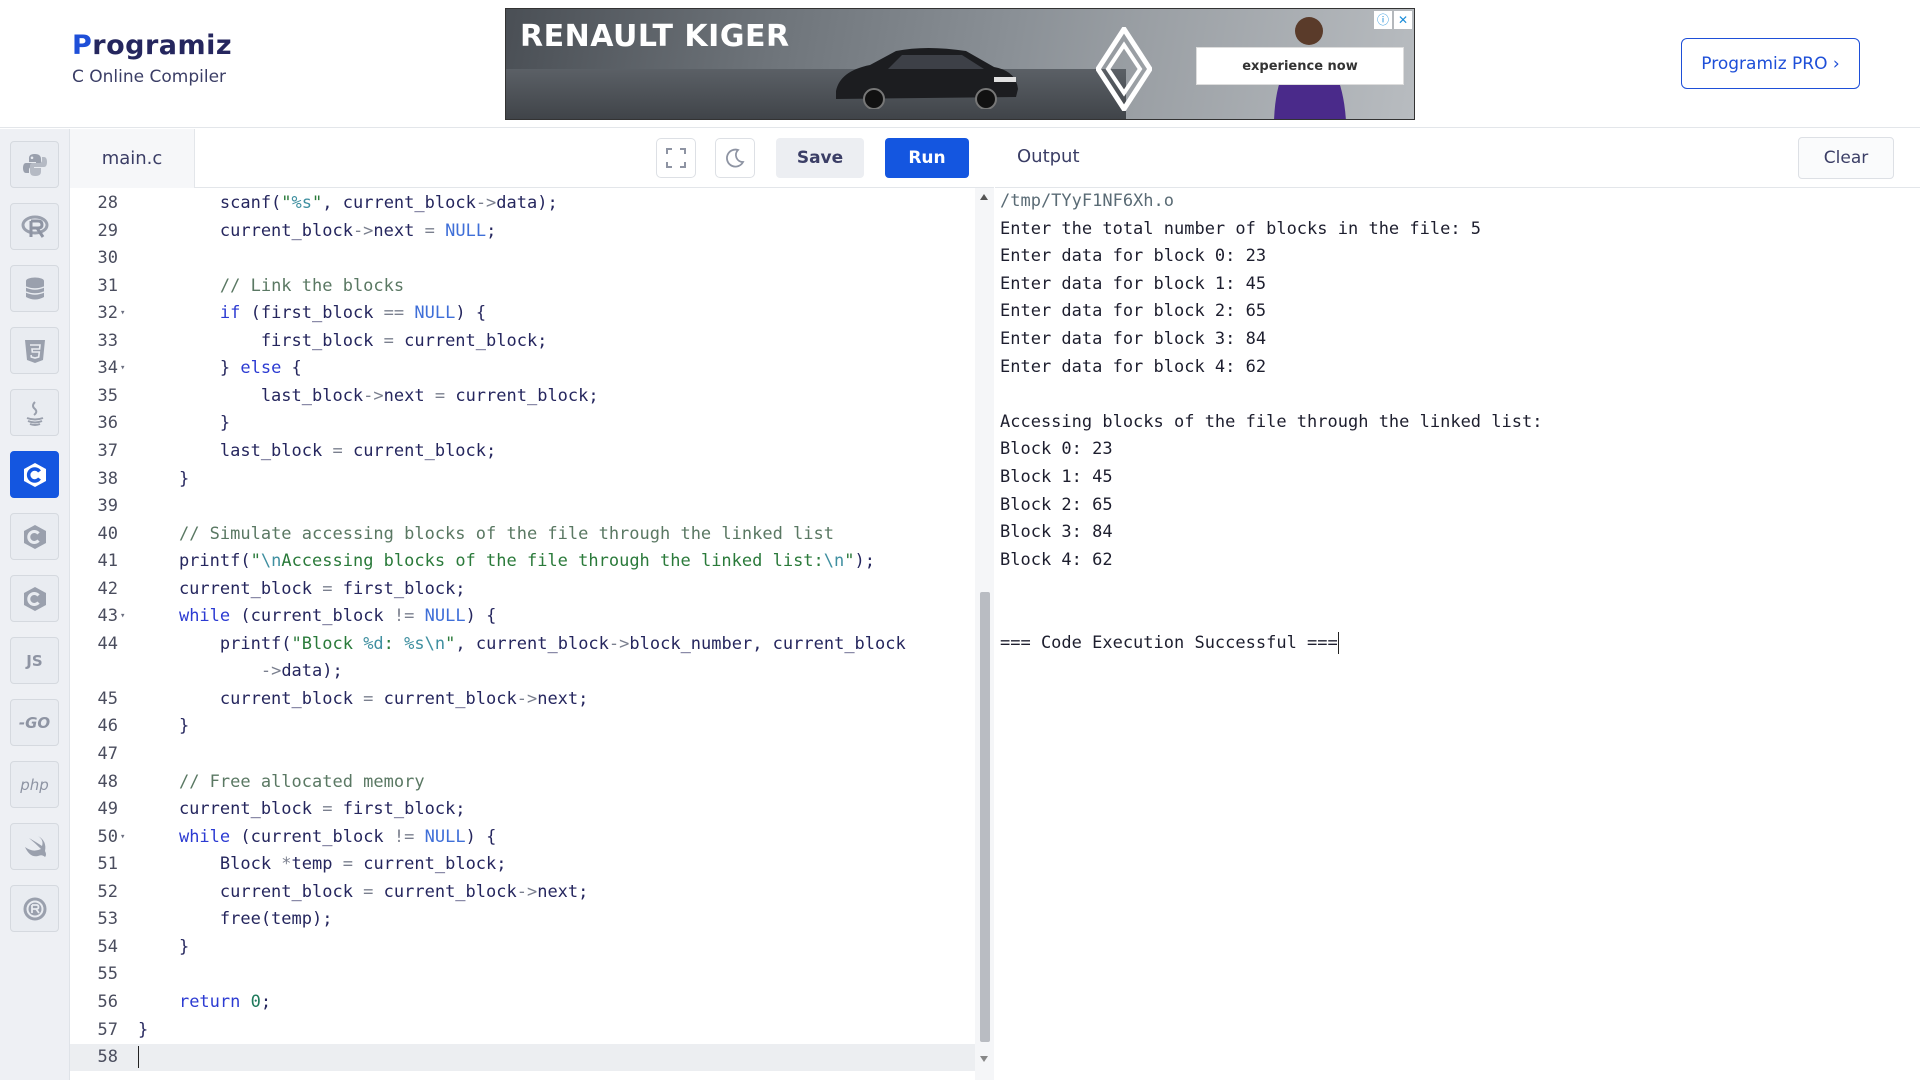 The image size is (1920, 1080). I want to click on r-icon, so click(34, 226).